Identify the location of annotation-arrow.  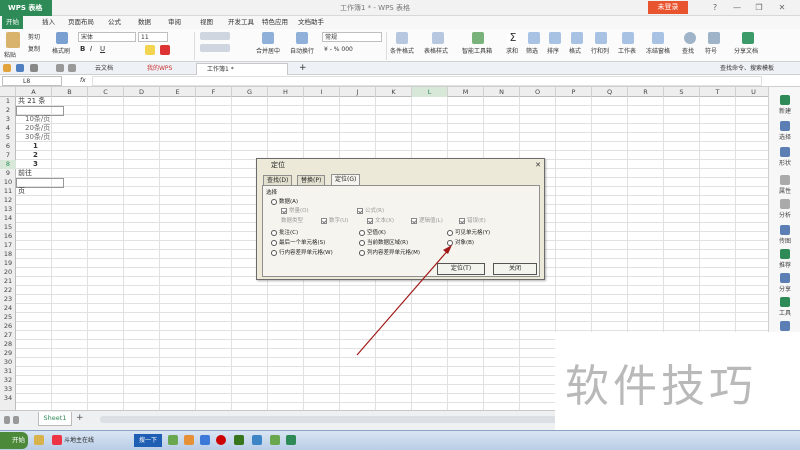
(404, 300).